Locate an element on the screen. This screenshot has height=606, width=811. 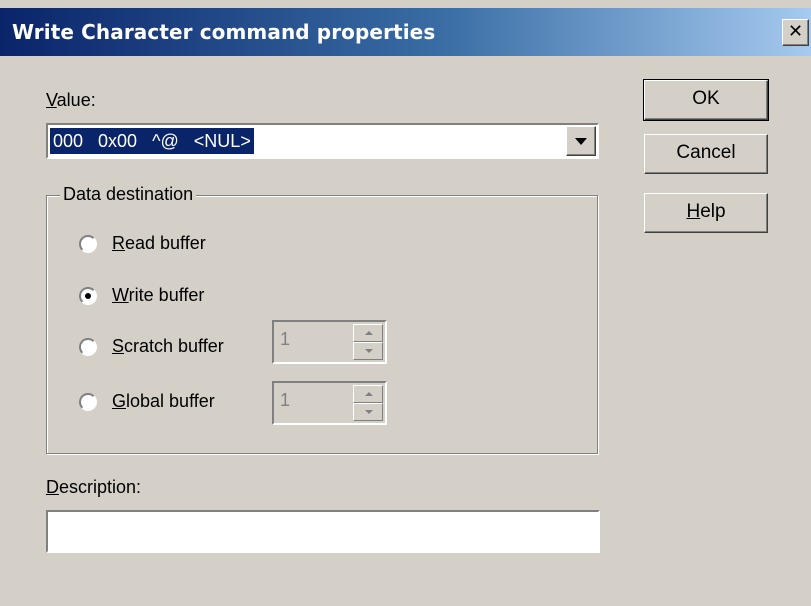
radio-write-buffer-label: Write buffer is located at coordinates (158, 295).